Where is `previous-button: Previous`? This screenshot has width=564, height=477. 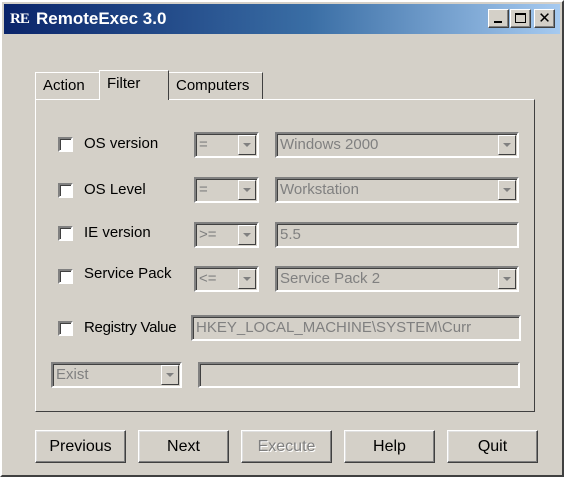
previous-button: Previous is located at coordinates (80, 446).